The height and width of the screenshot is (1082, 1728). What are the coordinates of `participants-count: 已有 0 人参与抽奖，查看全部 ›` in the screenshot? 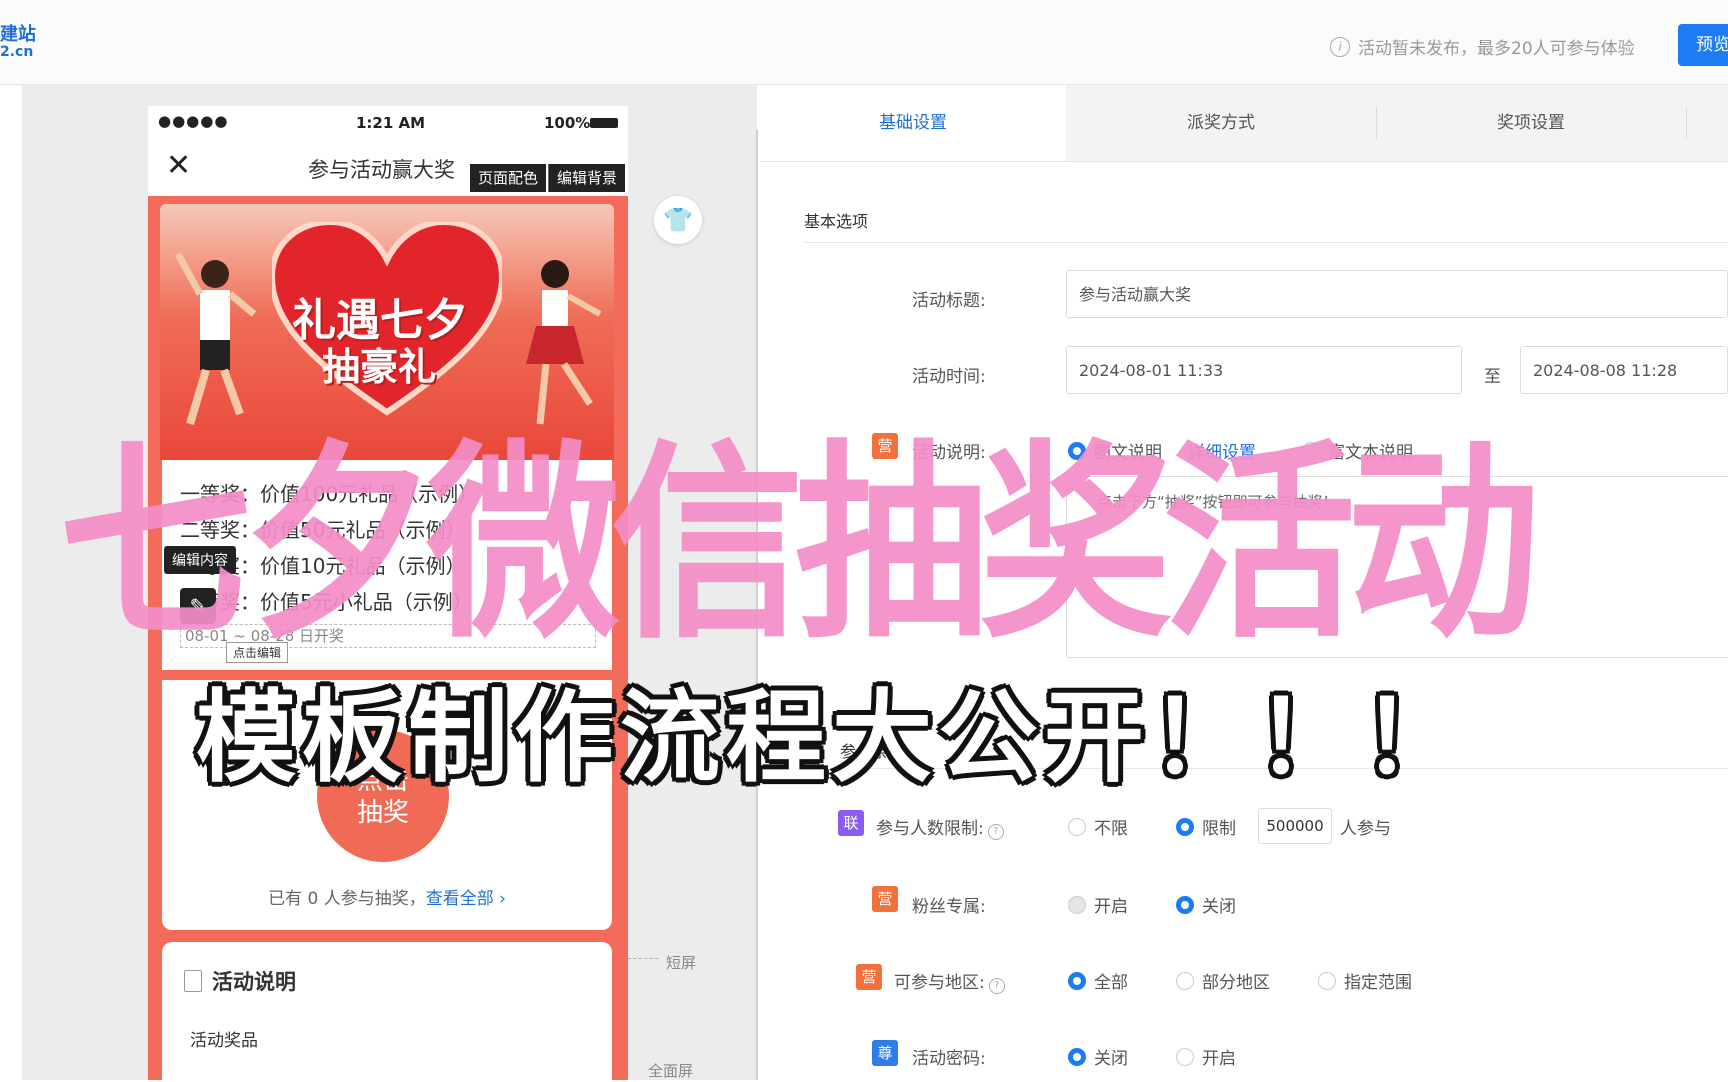 It's located at (387, 896).